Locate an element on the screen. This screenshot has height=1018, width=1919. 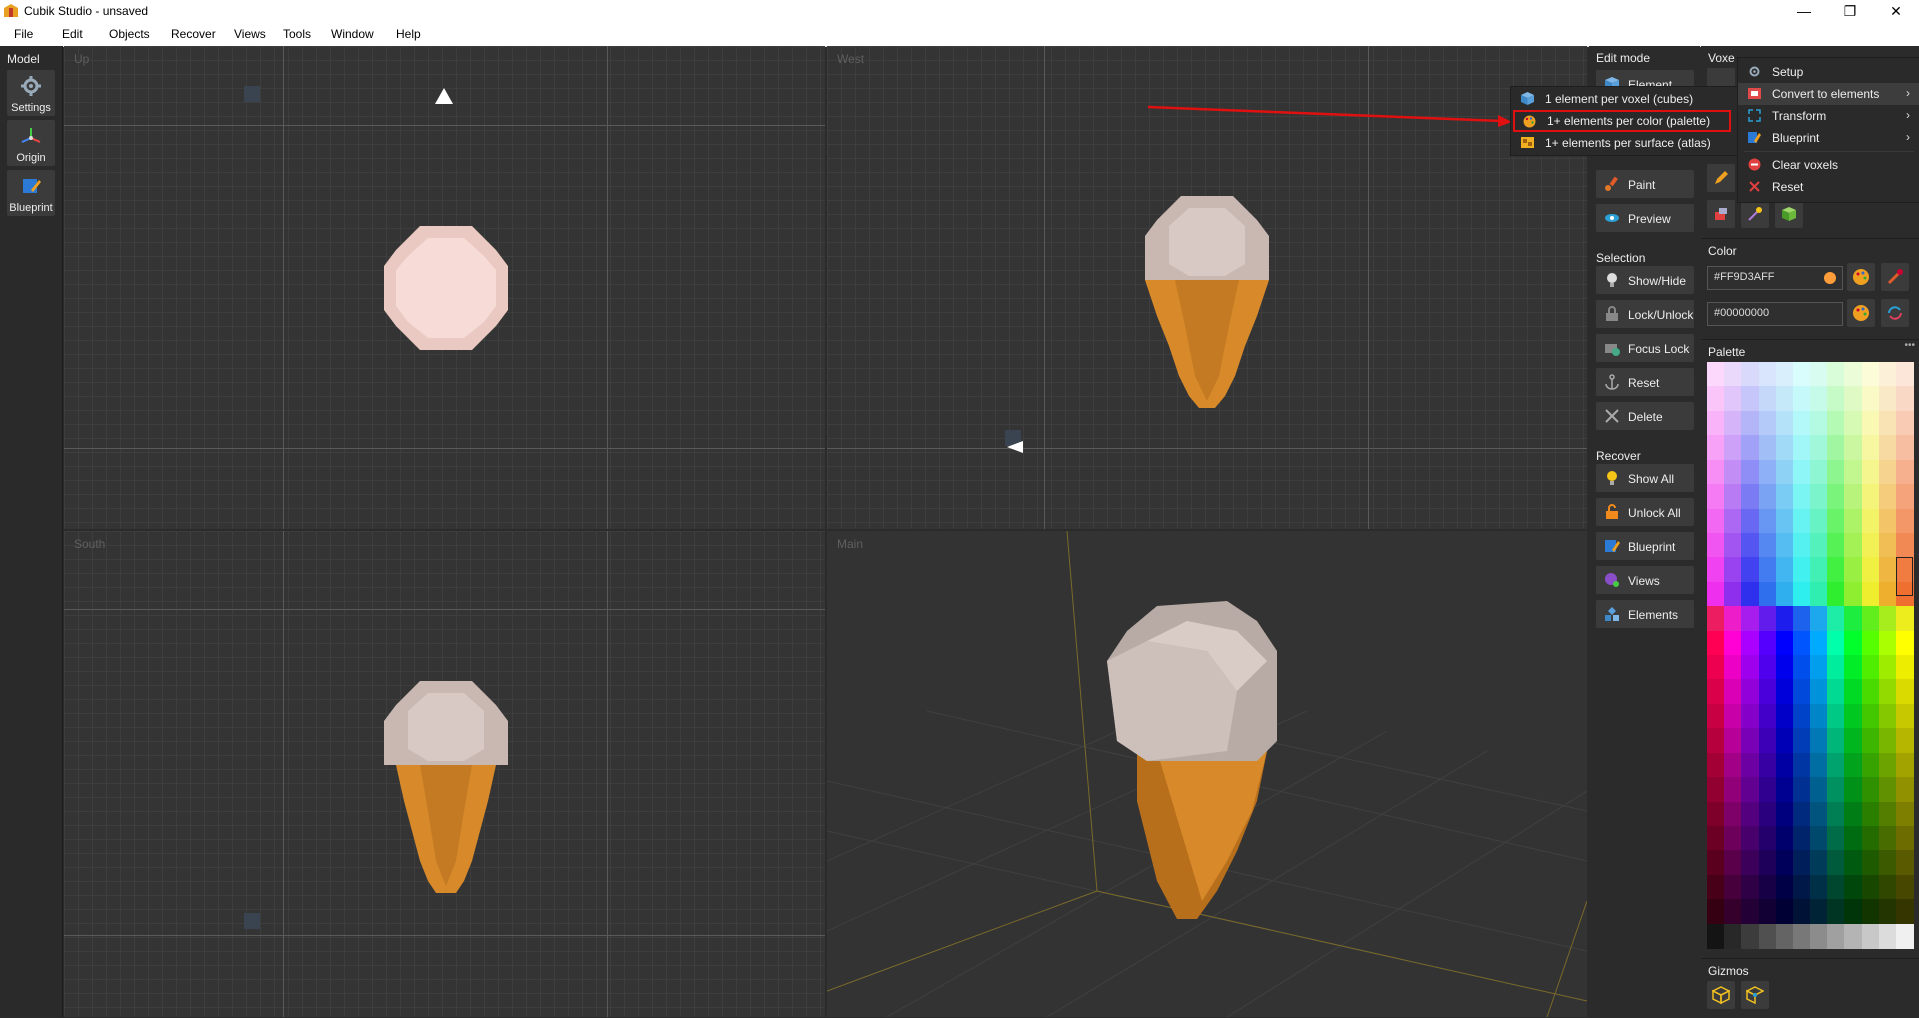
eyedropper-button is located at coordinates (1895, 277).